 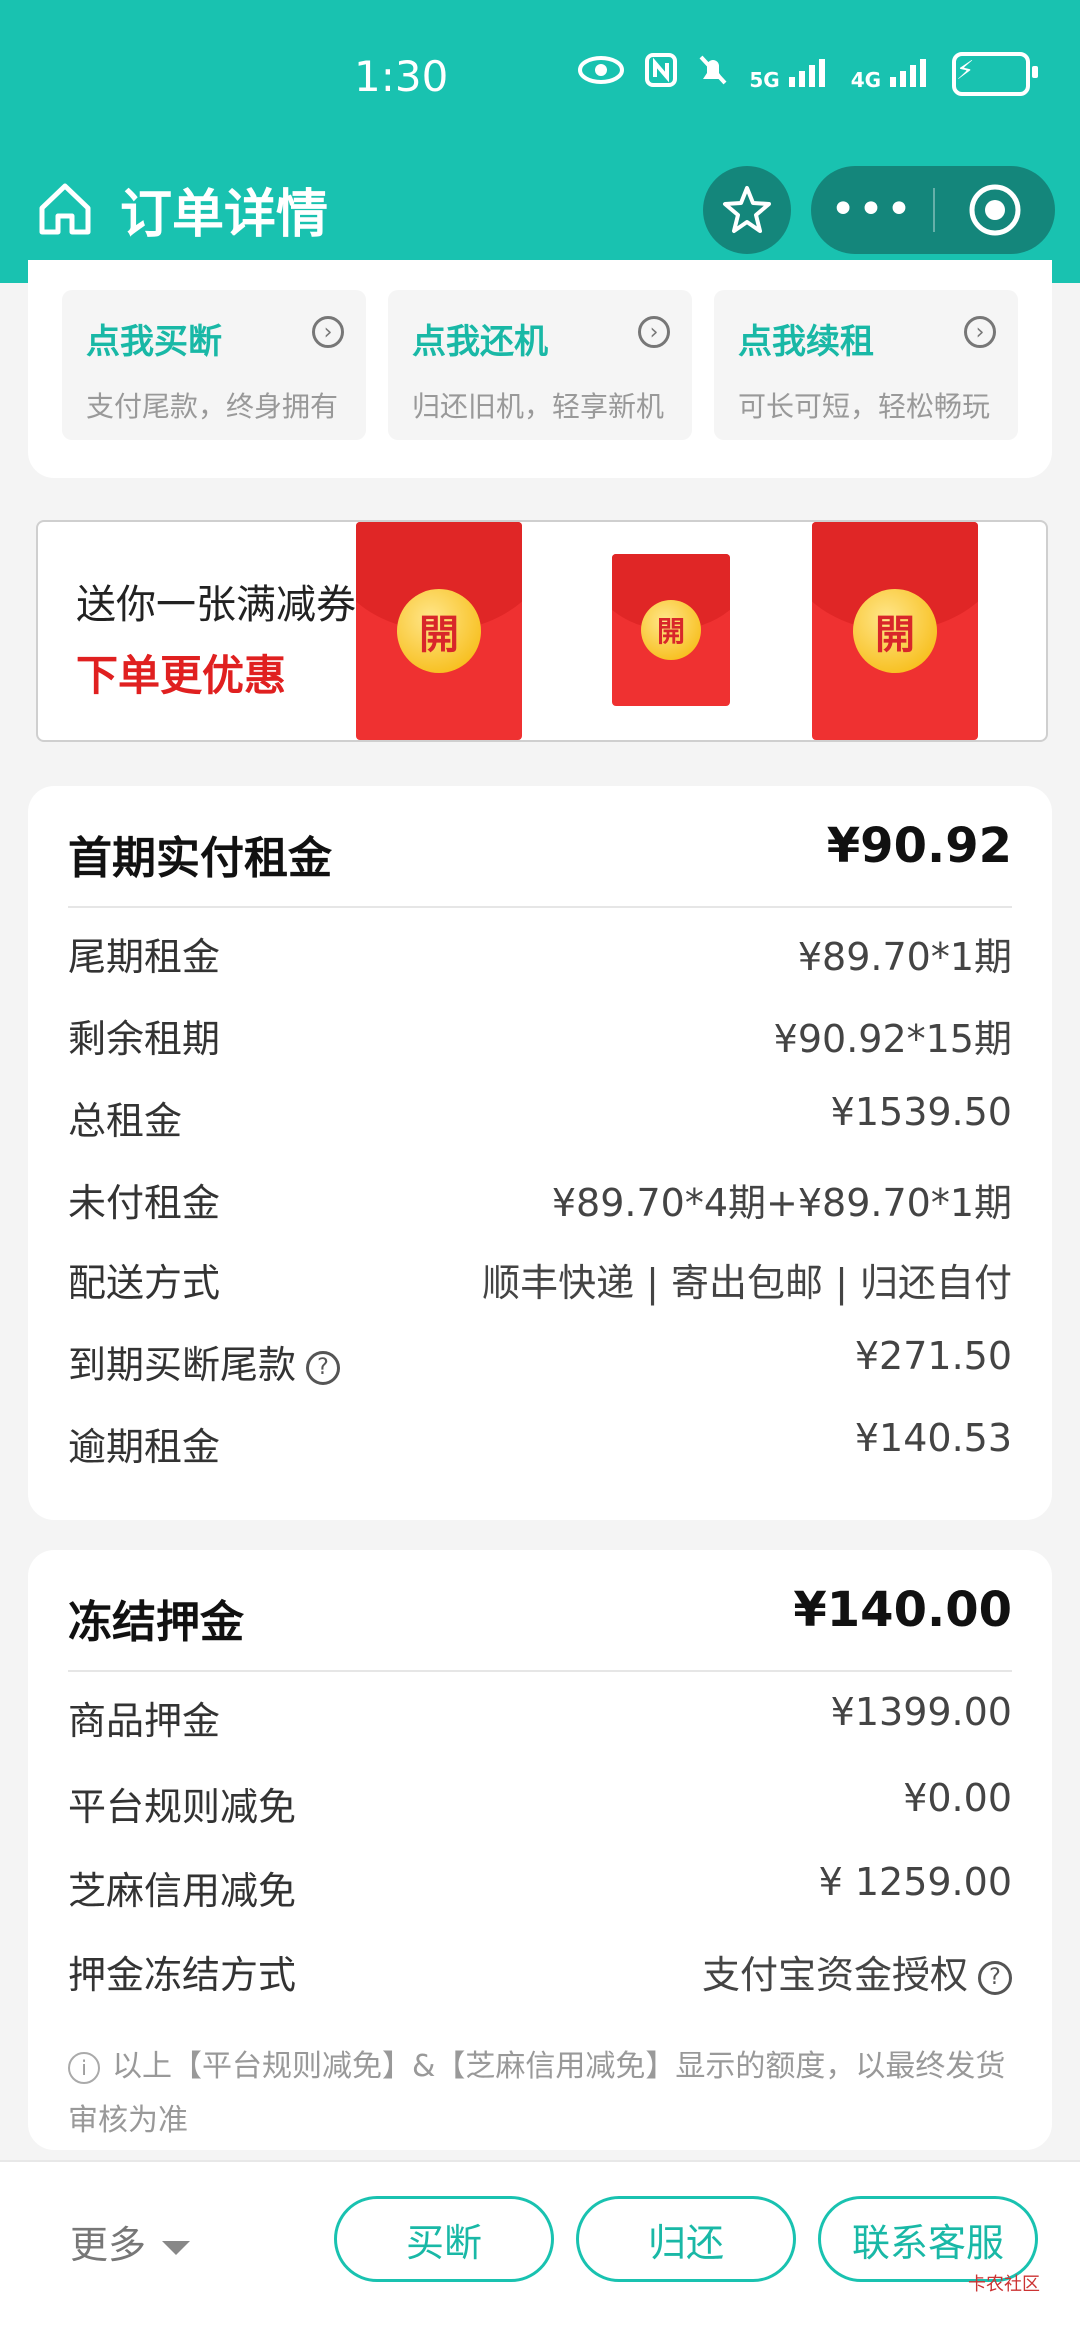 I want to click on rent-row: 到期买断尾款? ¥271.50, so click(x=540, y=1360).